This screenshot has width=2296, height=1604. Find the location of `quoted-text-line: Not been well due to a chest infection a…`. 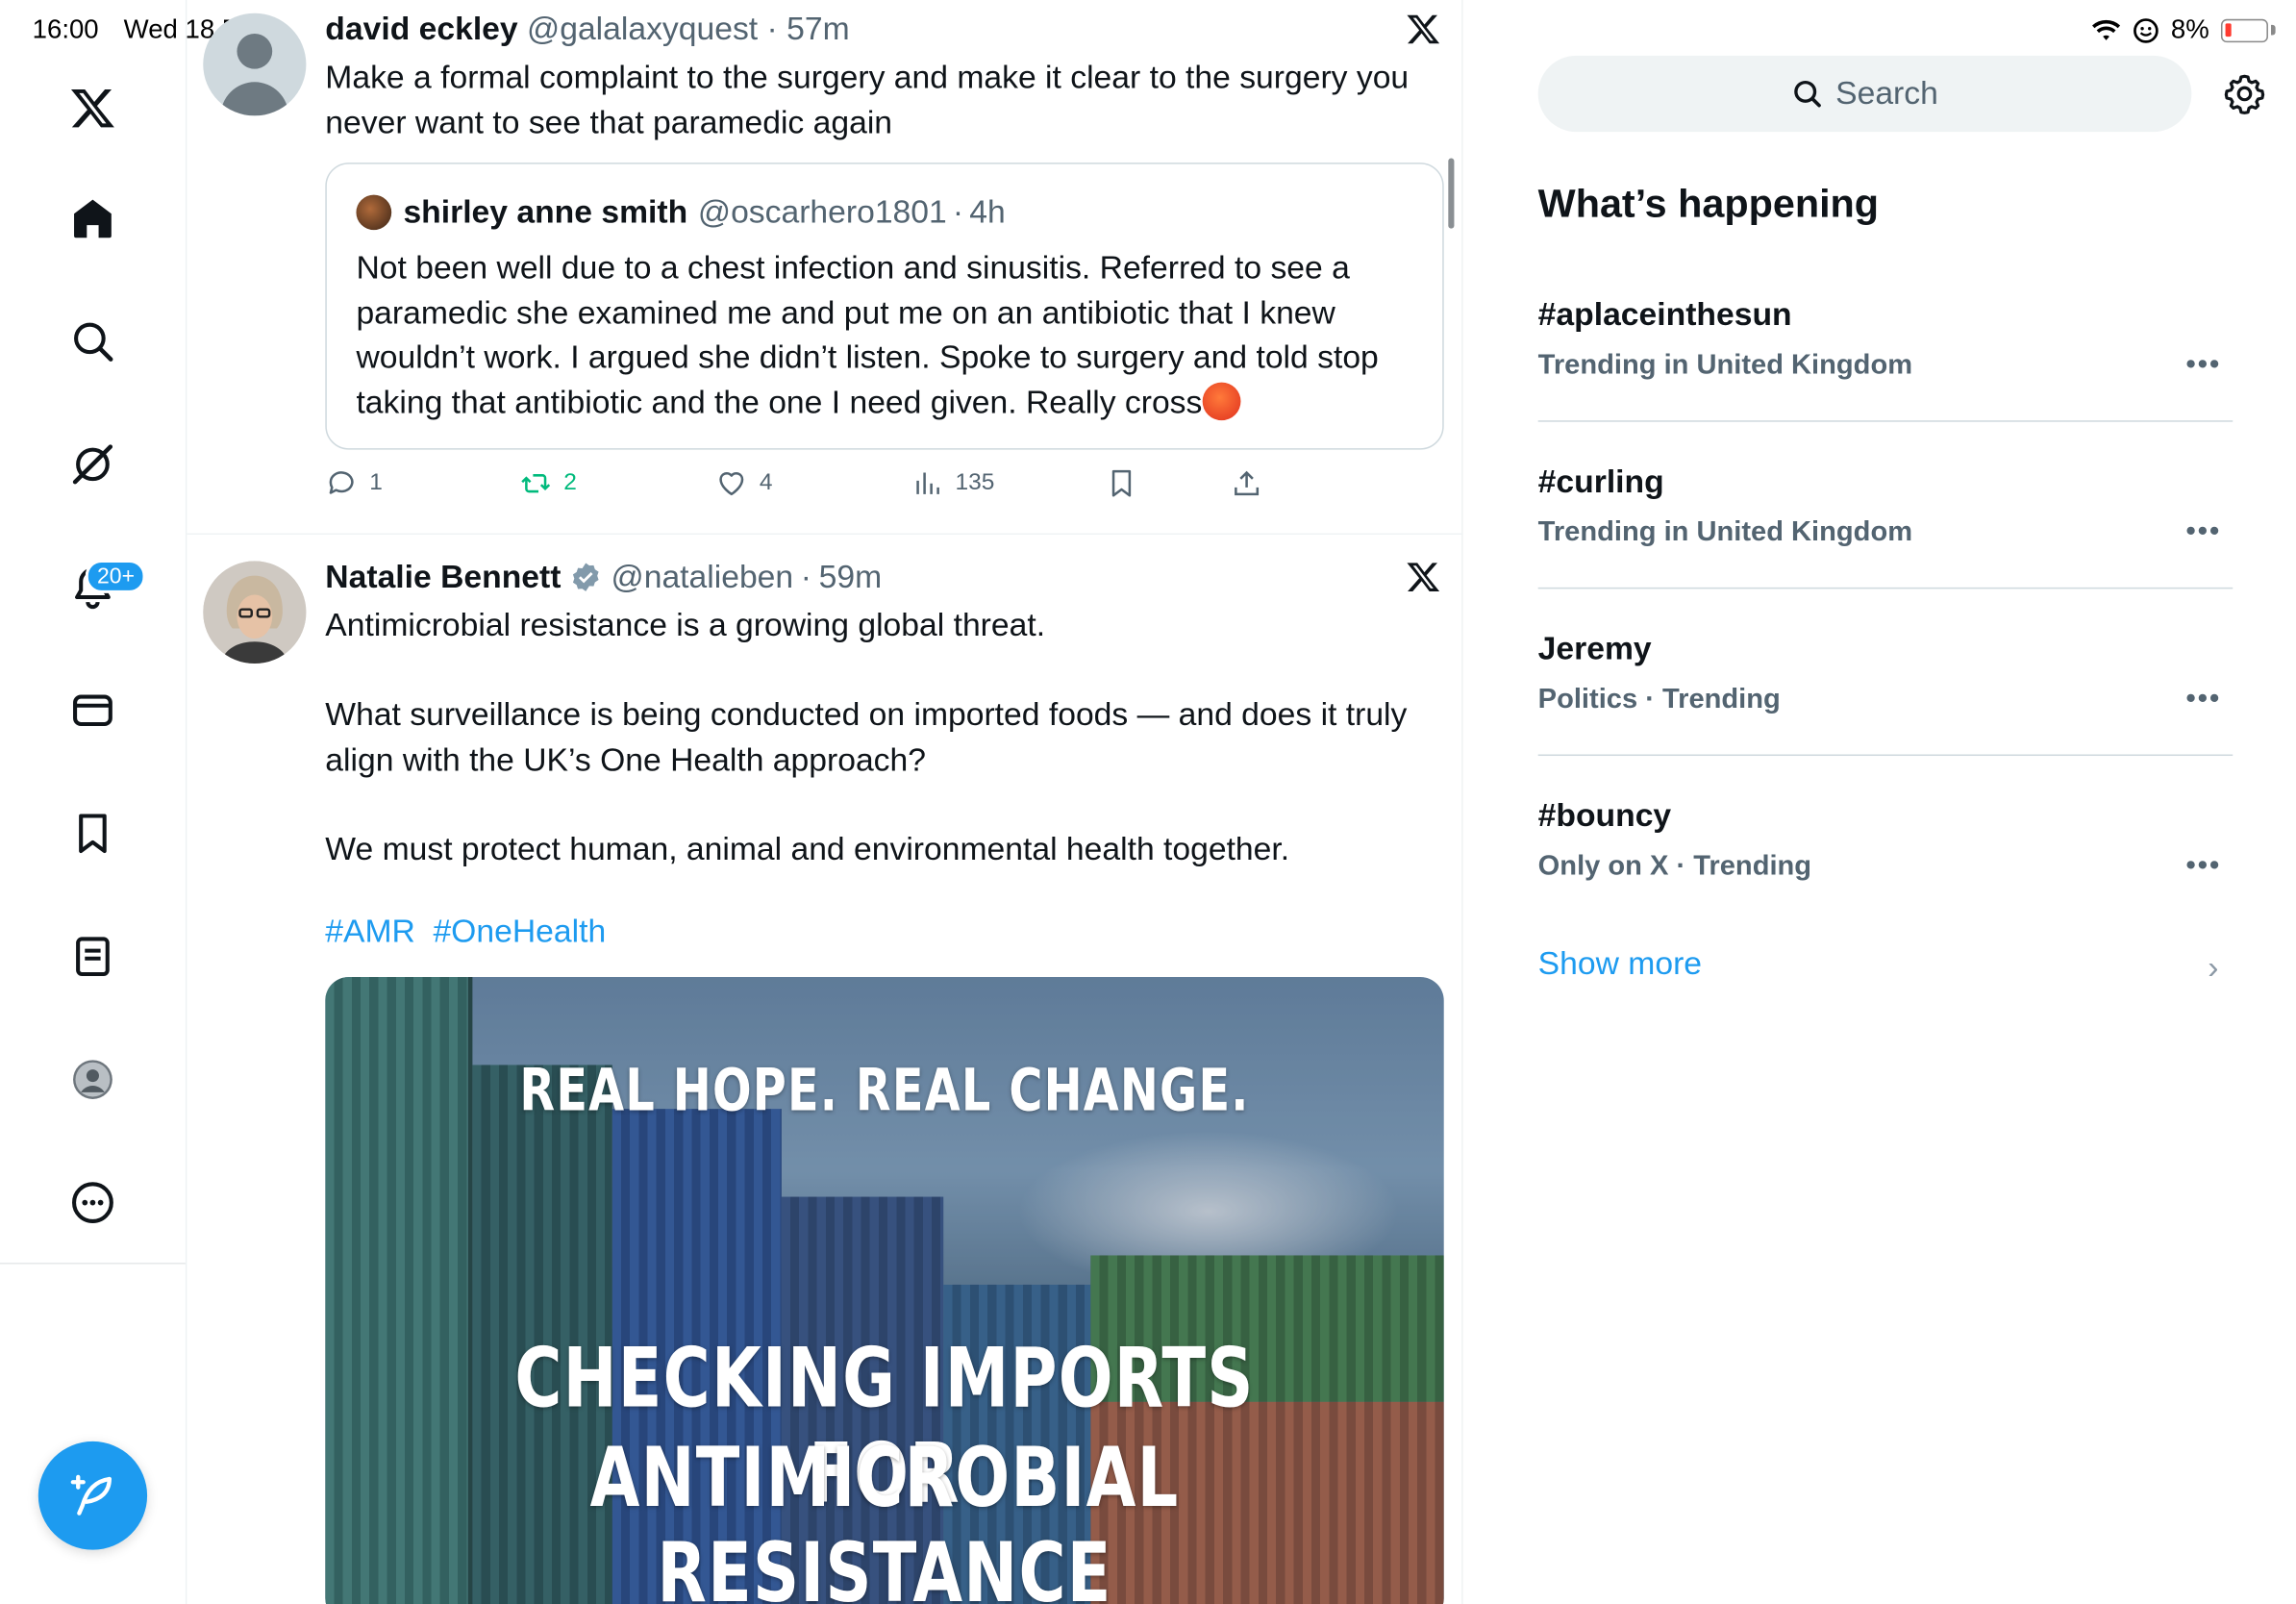

quoted-text-line: Not been well due to a chest infection a… is located at coordinates (853, 267).